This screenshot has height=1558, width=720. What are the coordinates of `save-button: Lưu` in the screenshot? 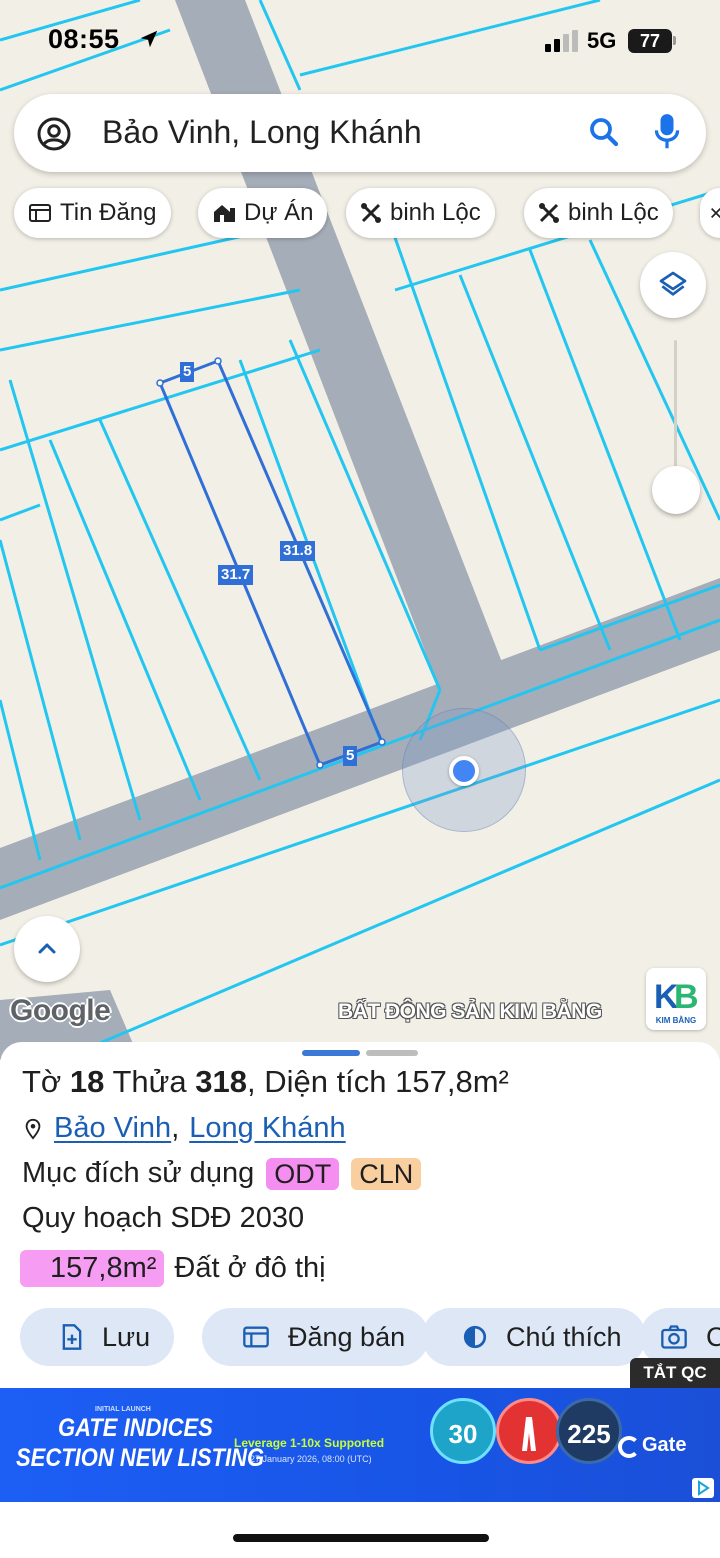 It's located at (97, 1337).